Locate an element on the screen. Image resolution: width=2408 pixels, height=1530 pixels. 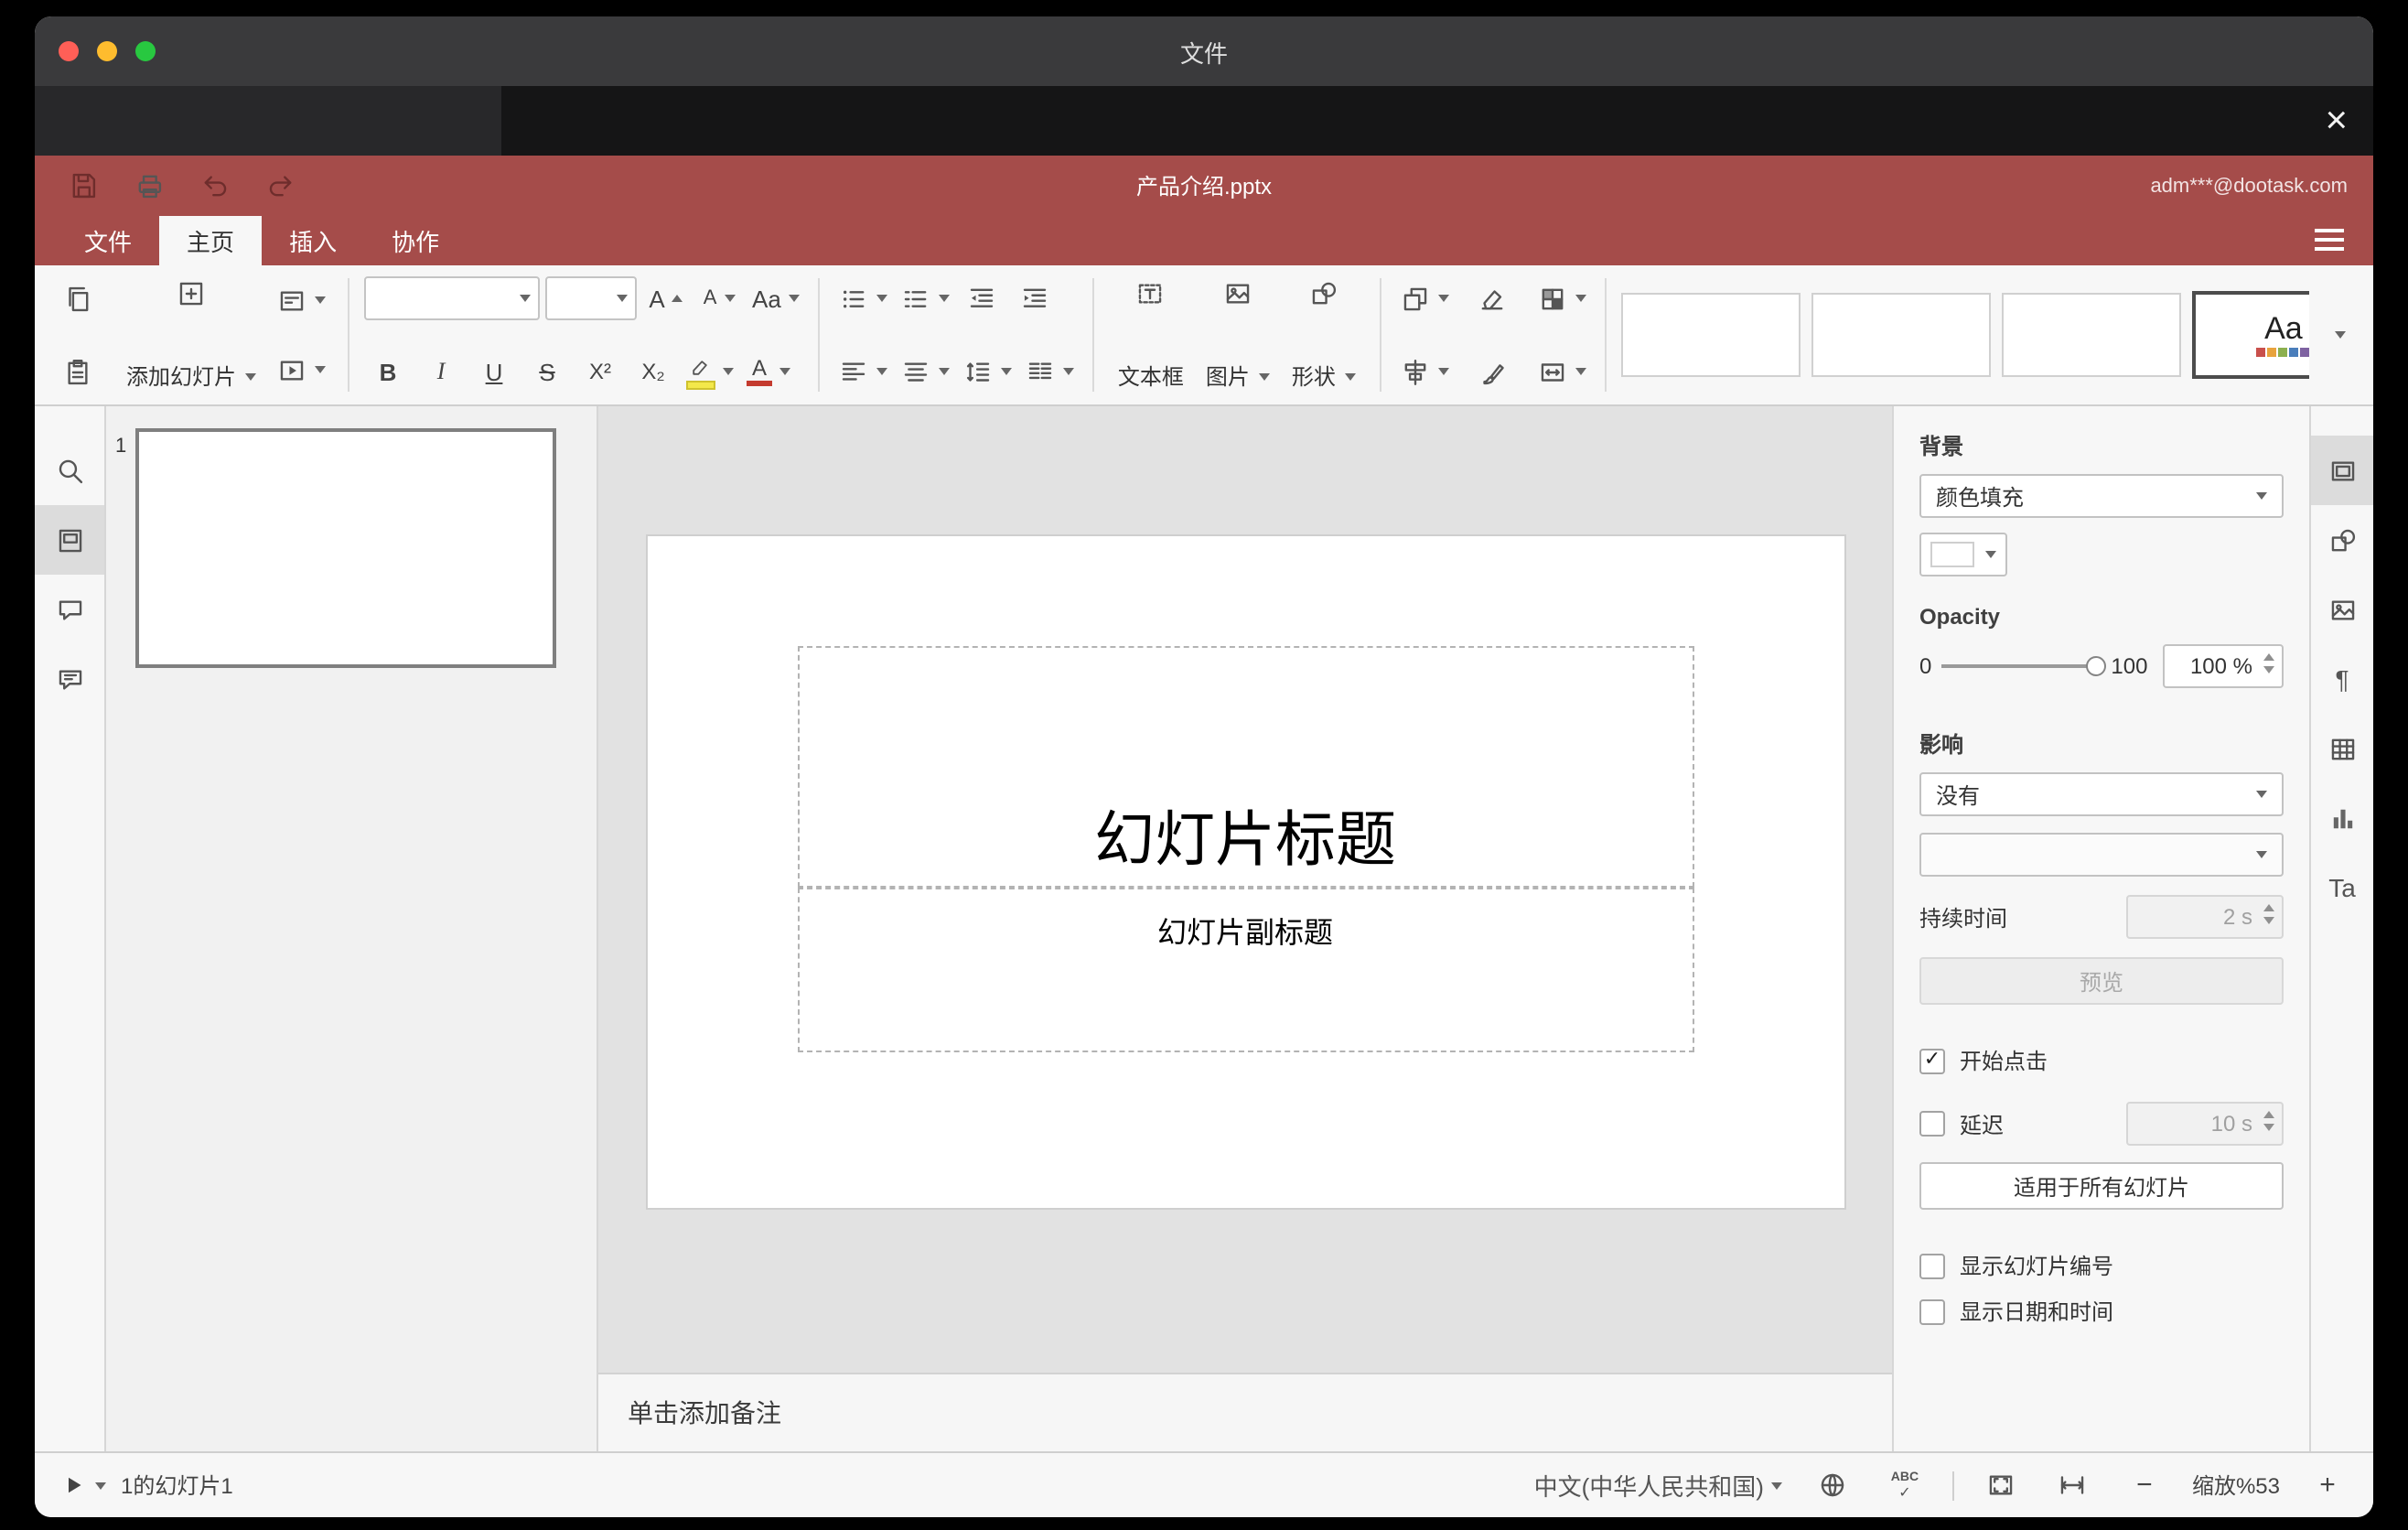
font-size-combo is located at coordinates (591, 298).